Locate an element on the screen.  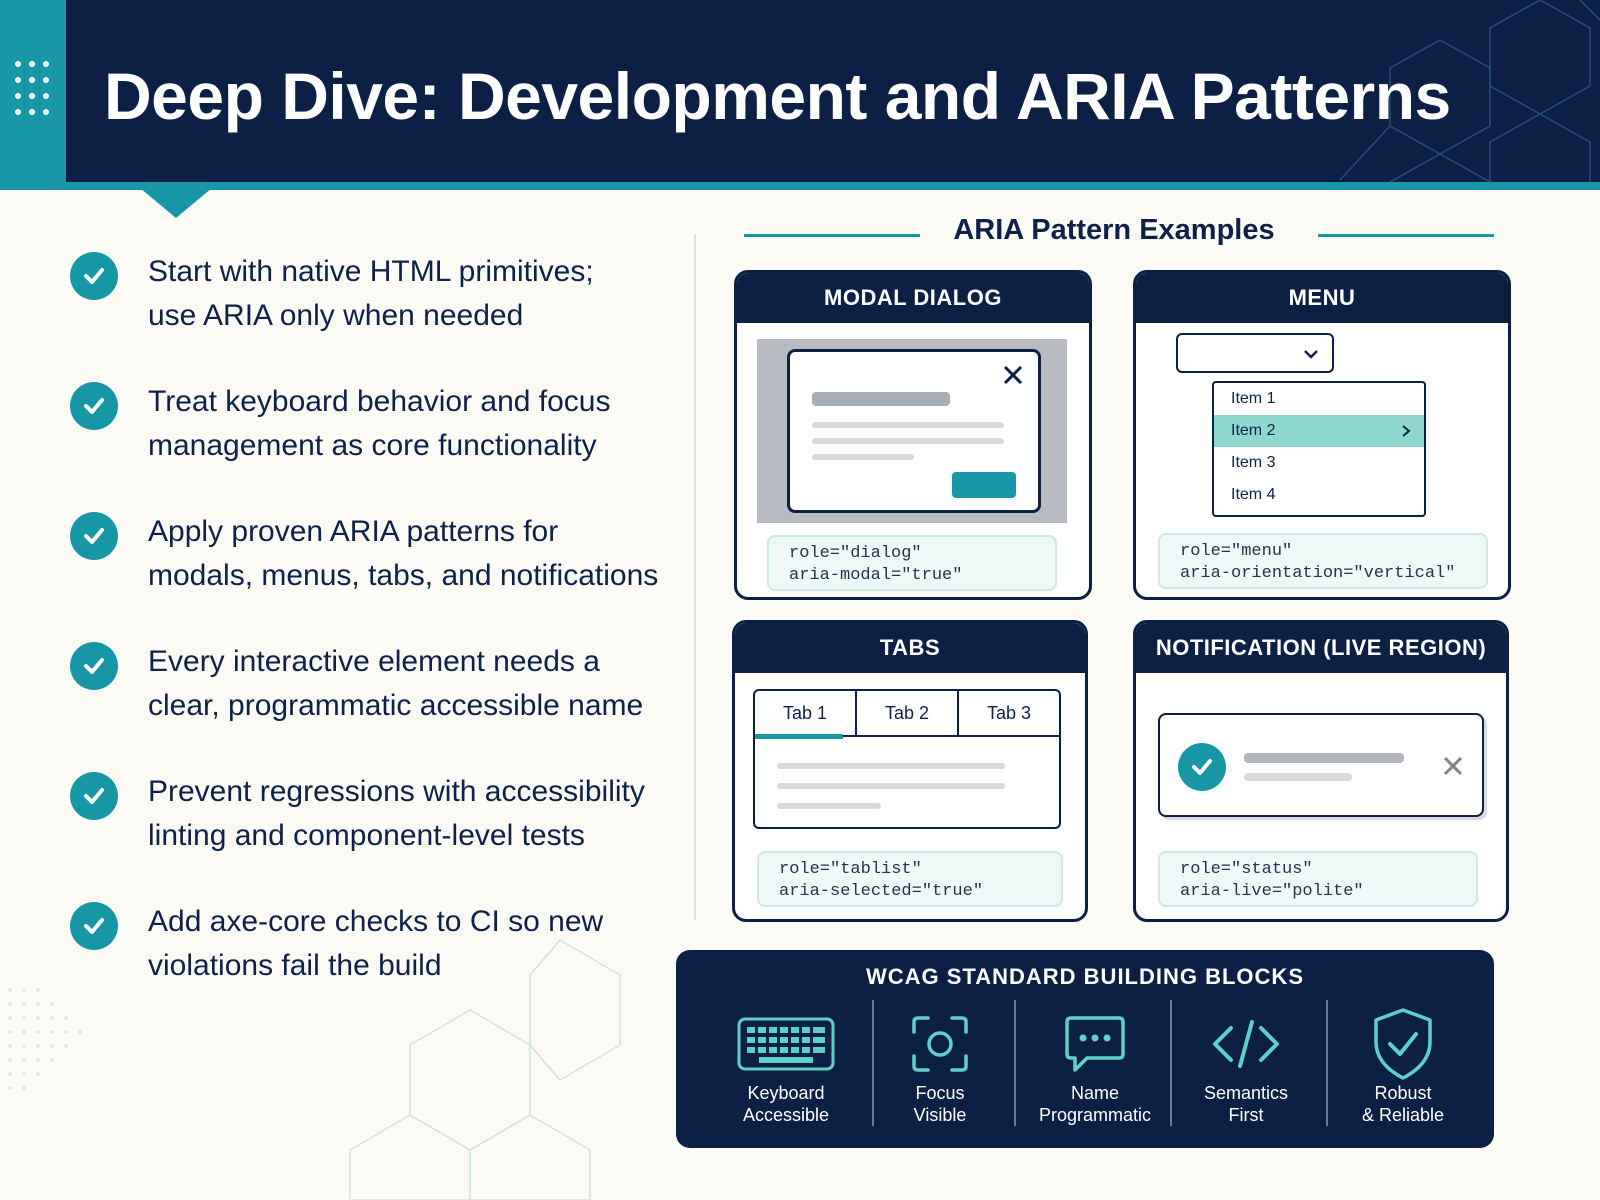
tab-2: Tab 2 is located at coordinates (908, 713).